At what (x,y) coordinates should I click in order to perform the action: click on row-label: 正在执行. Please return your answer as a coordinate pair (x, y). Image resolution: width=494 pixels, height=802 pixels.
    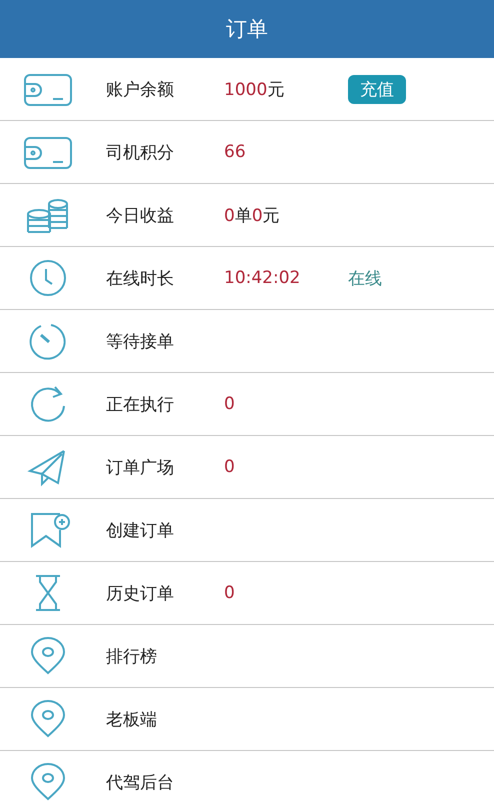
    Looking at the image, I should click on (140, 405).